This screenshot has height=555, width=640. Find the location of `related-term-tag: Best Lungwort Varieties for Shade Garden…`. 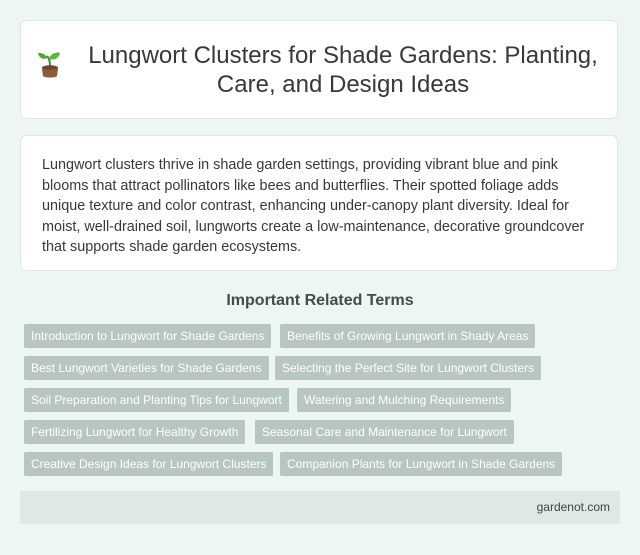

related-term-tag: Best Lungwort Varieties for Shade Garden… is located at coordinates (146, 368).